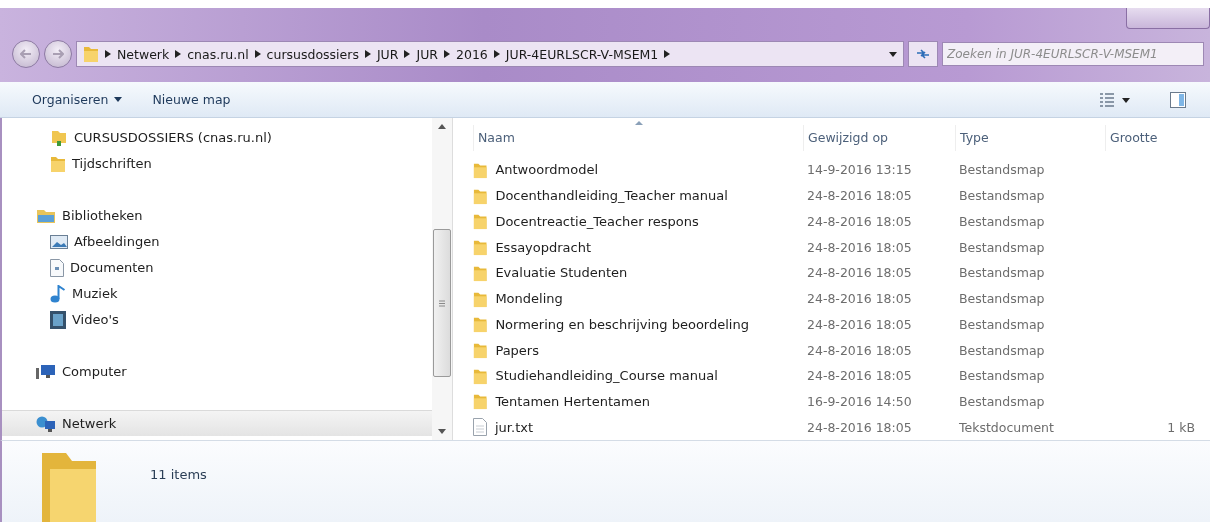 This screenshot has height=522, width=1210. What do you see at coordinates (46, 215) in the screenshot?
I see `library-icon` at bounding box center [46, 215].